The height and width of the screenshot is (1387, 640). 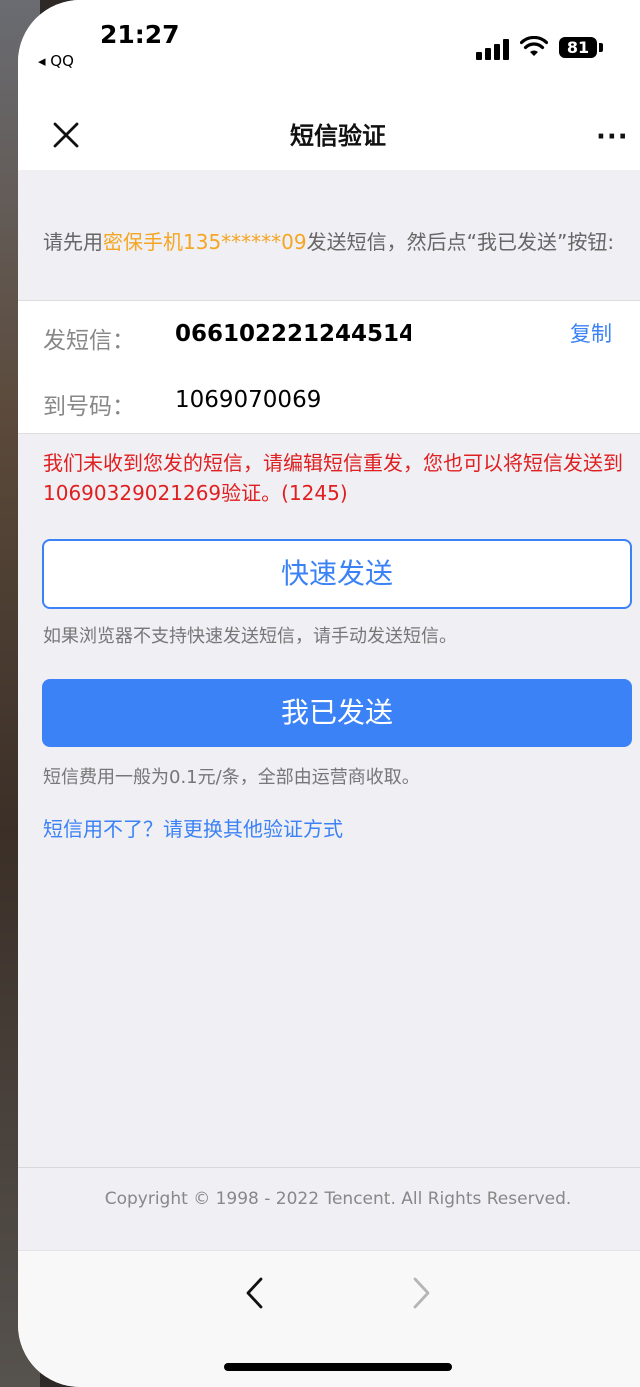 What do you see at coordinates (293, 334) in the screenshot?
I see `sms-content-value: 06610222124451436` at bounding box center [293, 334].